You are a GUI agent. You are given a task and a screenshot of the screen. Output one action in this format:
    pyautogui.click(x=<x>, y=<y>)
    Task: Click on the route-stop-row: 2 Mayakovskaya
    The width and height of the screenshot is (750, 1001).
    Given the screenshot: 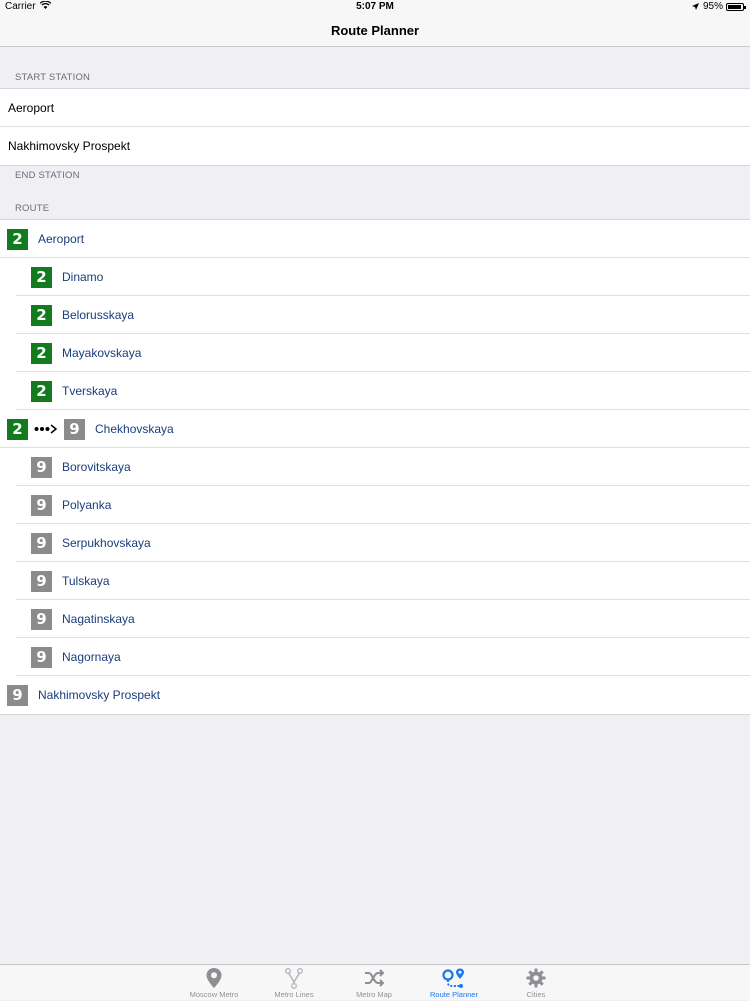 What is the action you would take?
    pyautogui.click(x=375, y=353)
    